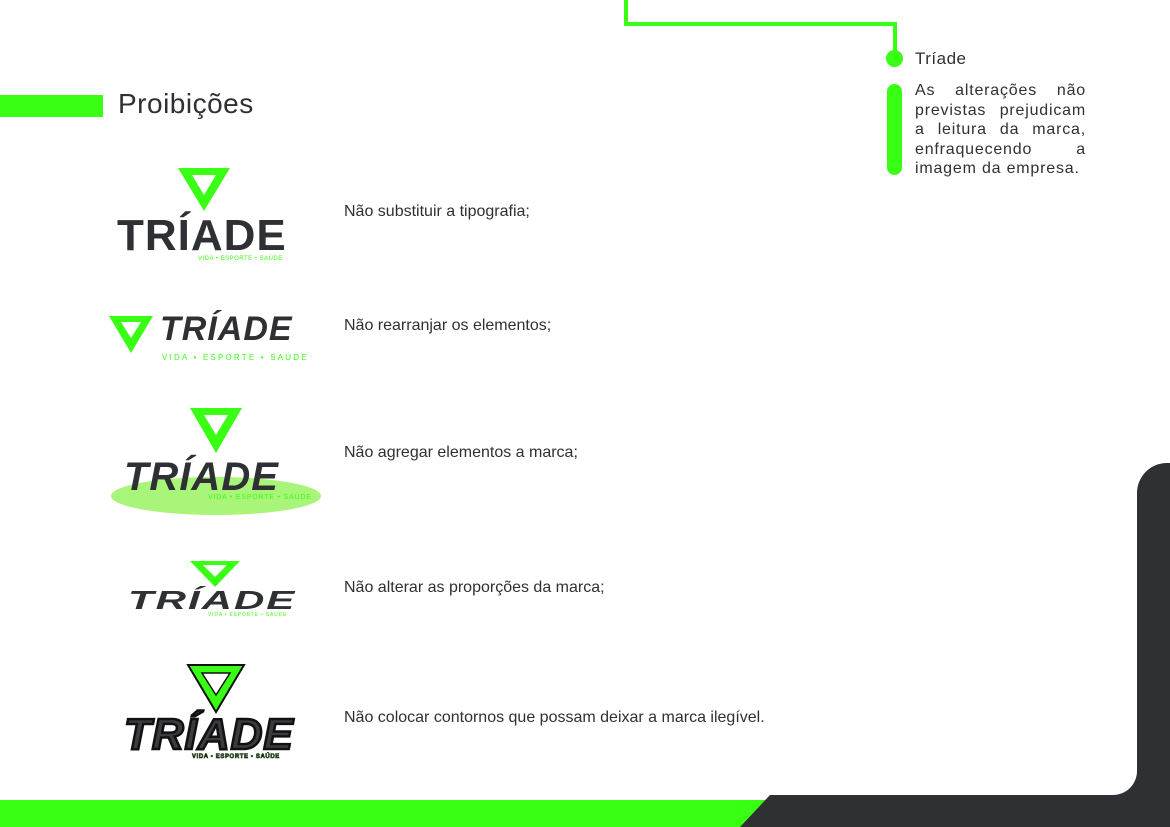 The height and width of the screenshot is (827, 1170). What do you see at coordinates (390, 813) in the screenshot?
I see `footer-green-bar` at bounding box center [390, 813].